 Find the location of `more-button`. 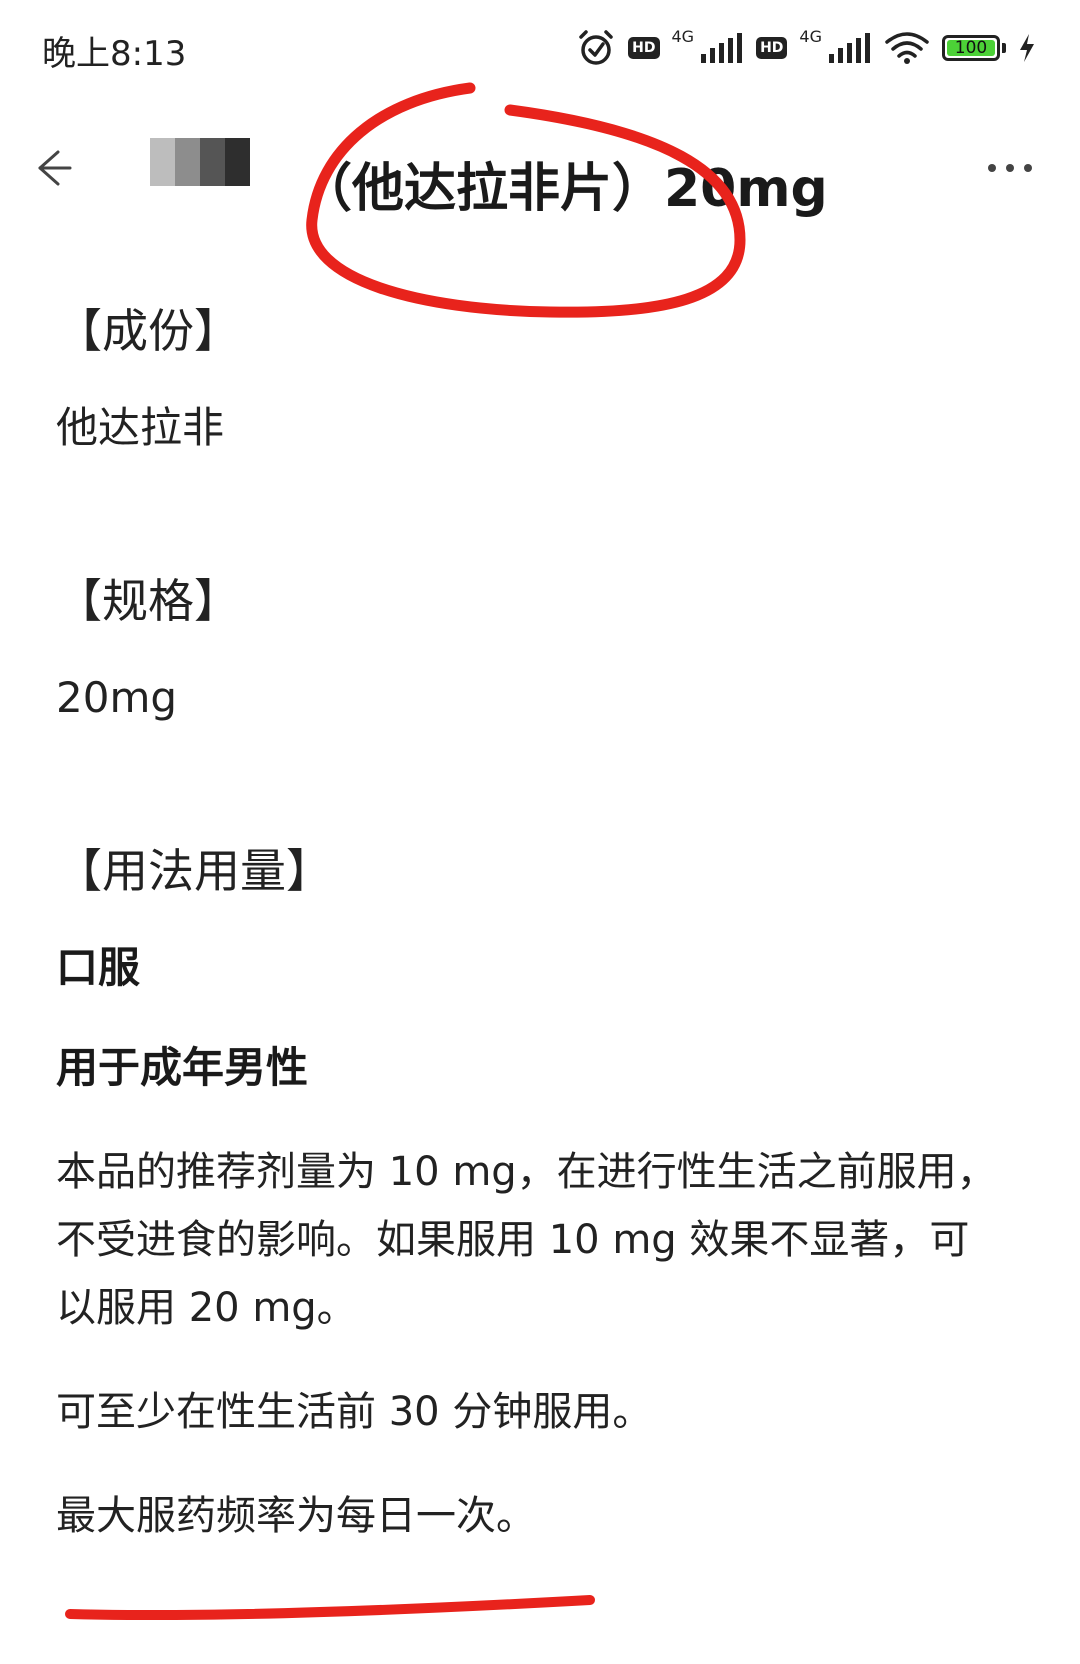

more-button is located at coordinates (1010, 168).